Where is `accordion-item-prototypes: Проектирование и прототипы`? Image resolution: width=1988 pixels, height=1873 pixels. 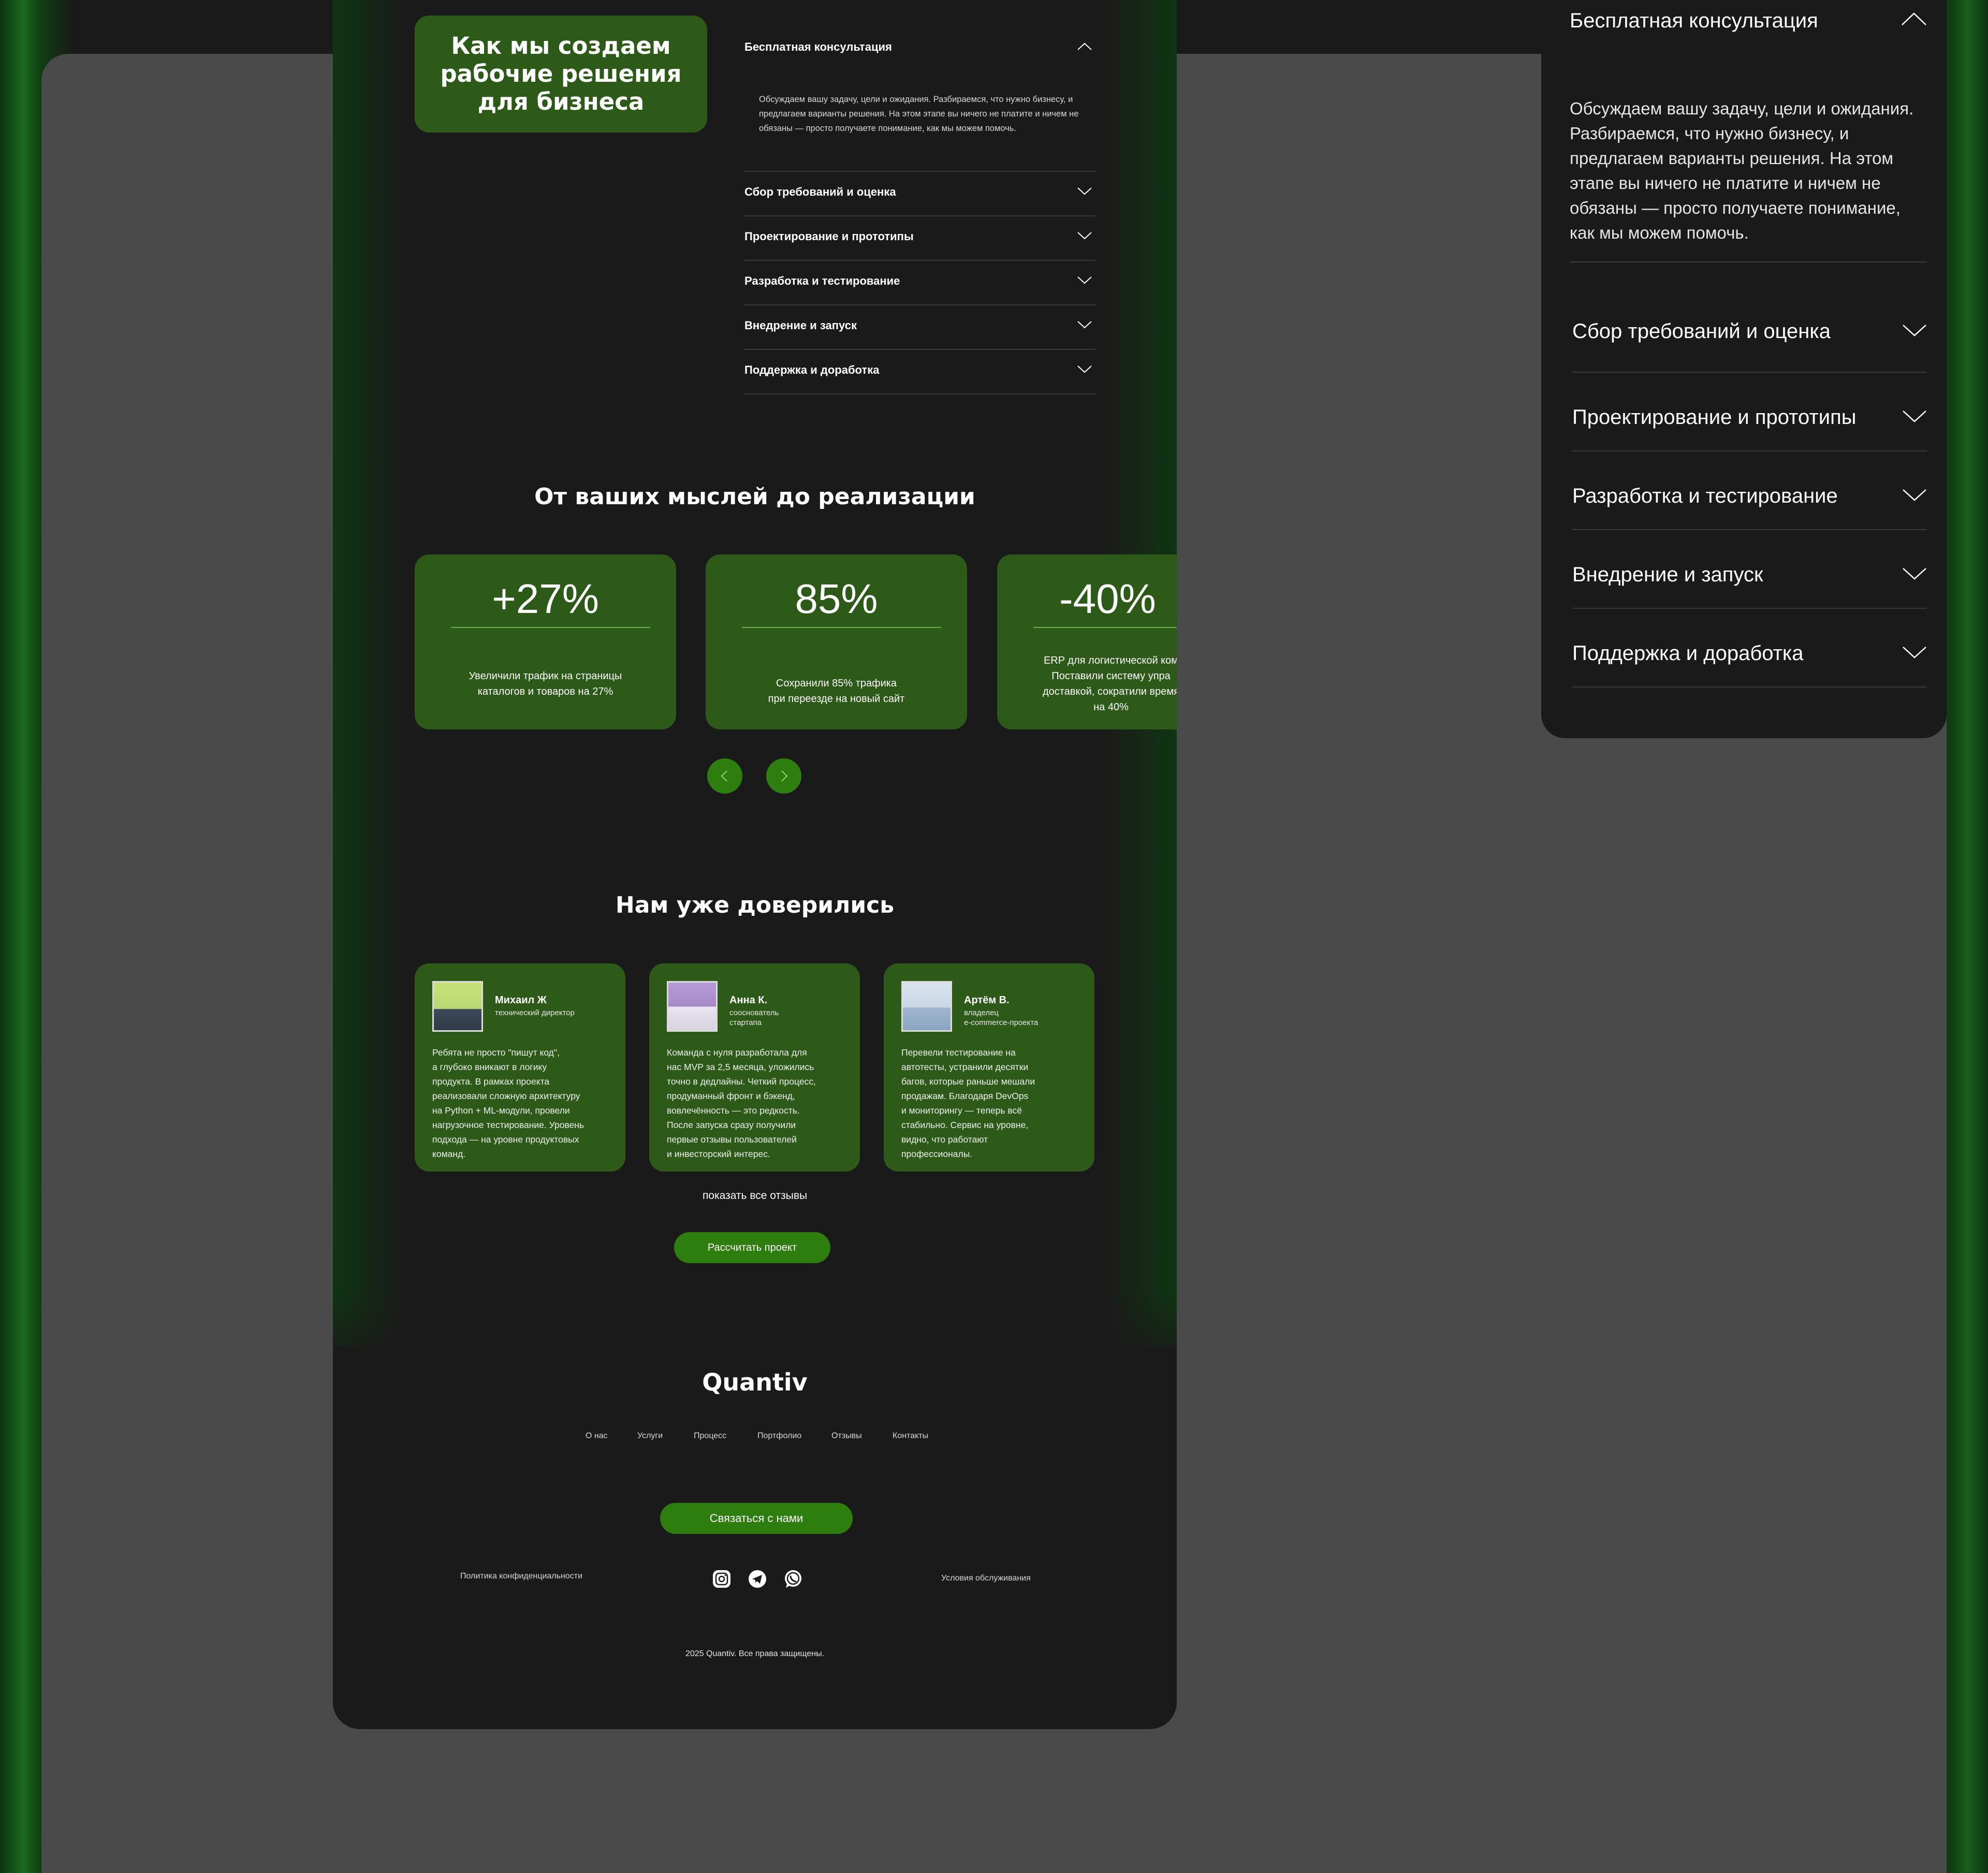
accordion-item-prototypes: Проектирование и прототипы is located at coordinates (919, 238).